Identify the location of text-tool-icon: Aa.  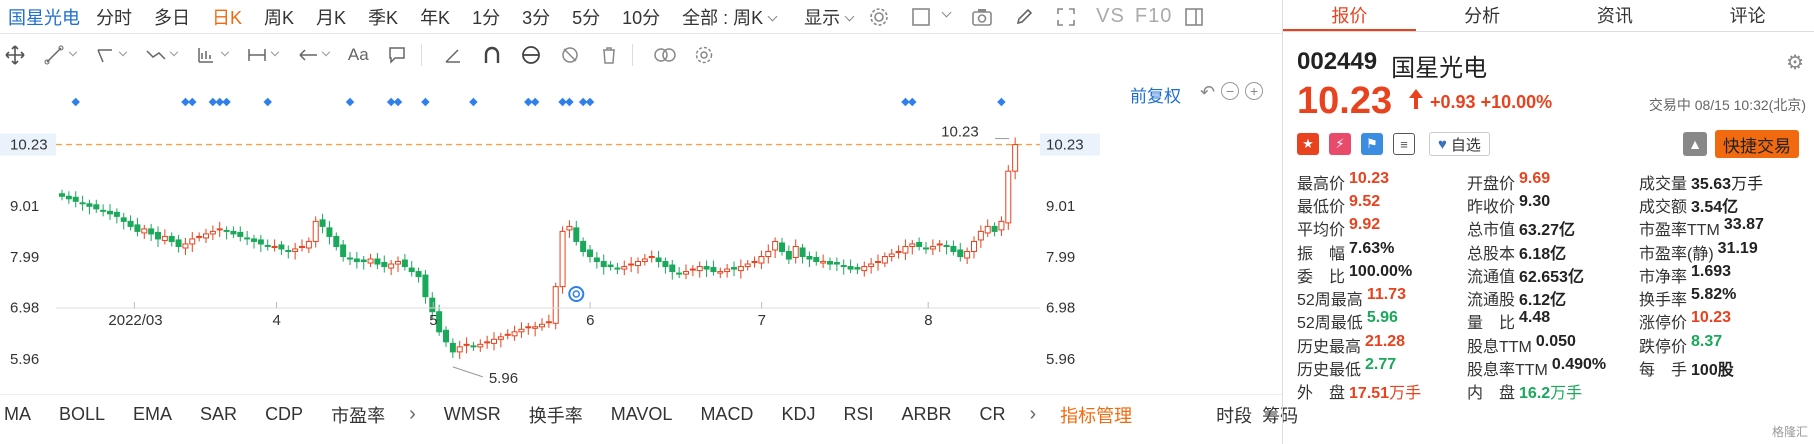
(358, 55).